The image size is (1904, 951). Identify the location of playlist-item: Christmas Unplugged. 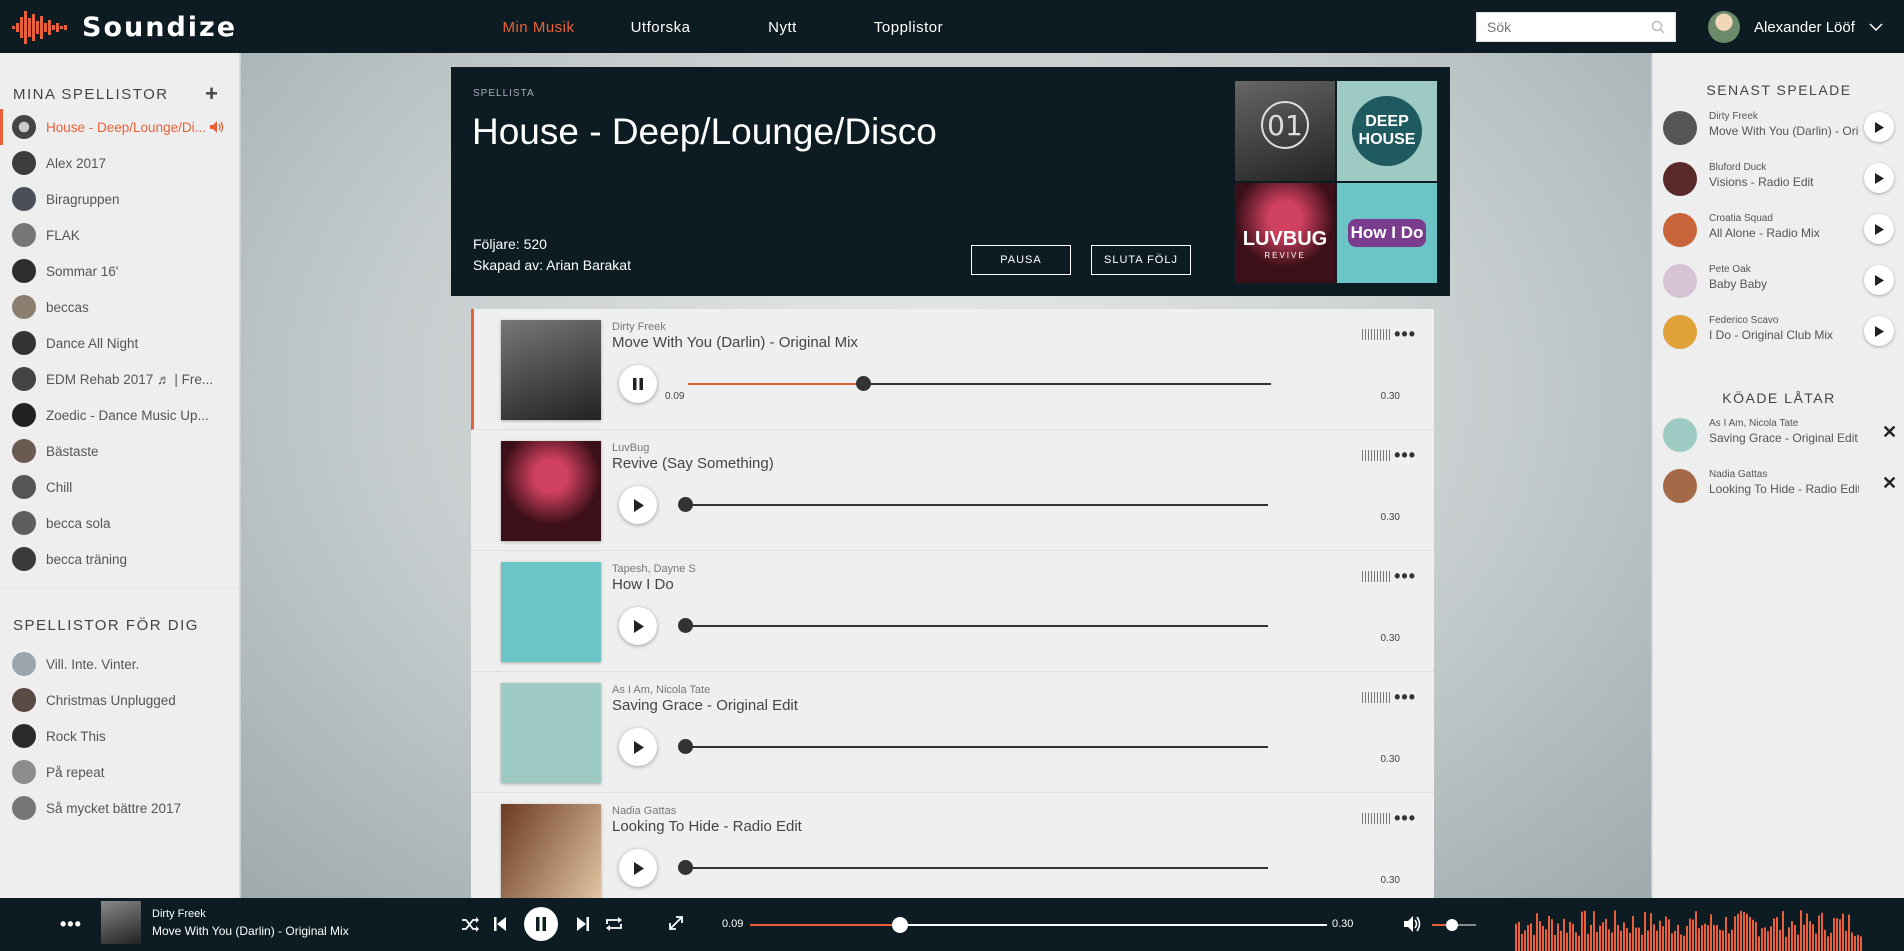
(120, 700).